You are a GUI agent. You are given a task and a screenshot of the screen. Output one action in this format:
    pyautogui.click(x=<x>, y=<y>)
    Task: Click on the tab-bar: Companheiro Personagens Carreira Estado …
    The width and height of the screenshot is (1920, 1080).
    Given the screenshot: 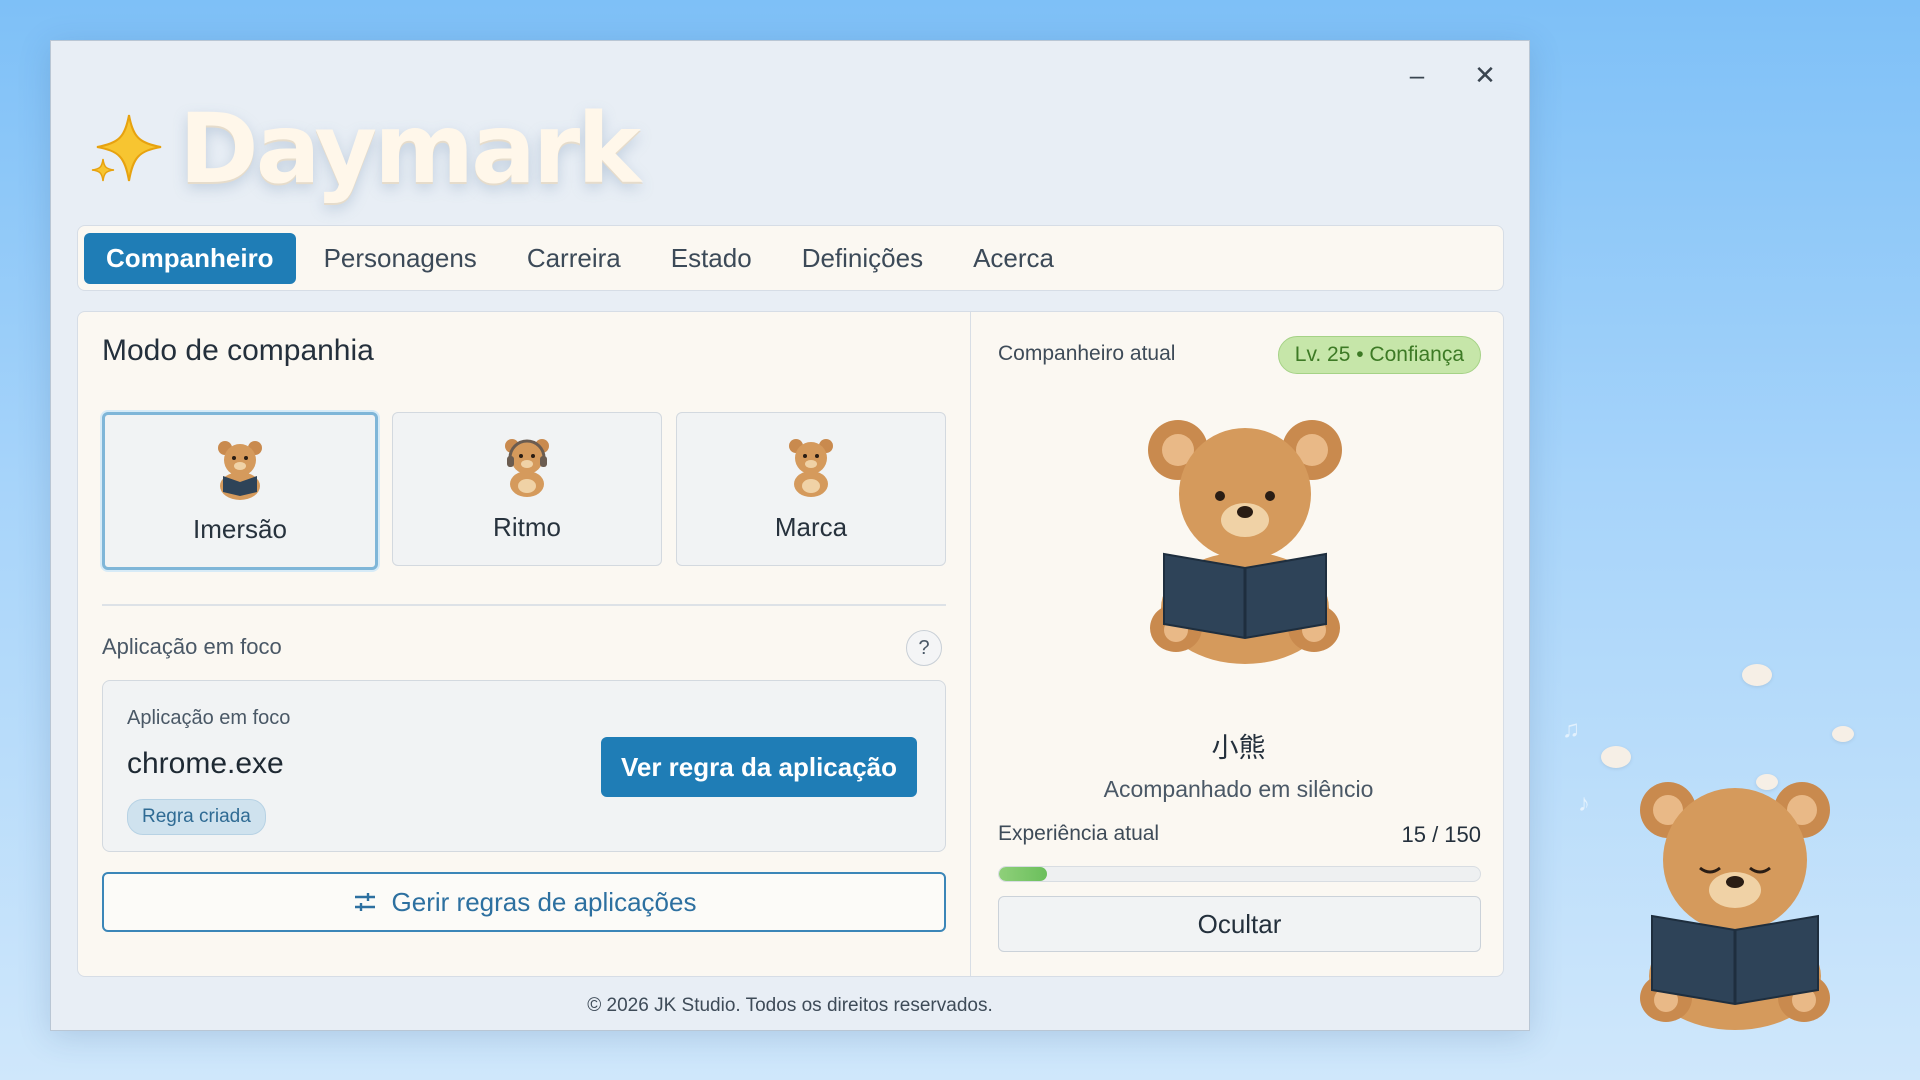 What is the action you would take?
    pyautogui.click(x=790, y=258)
    